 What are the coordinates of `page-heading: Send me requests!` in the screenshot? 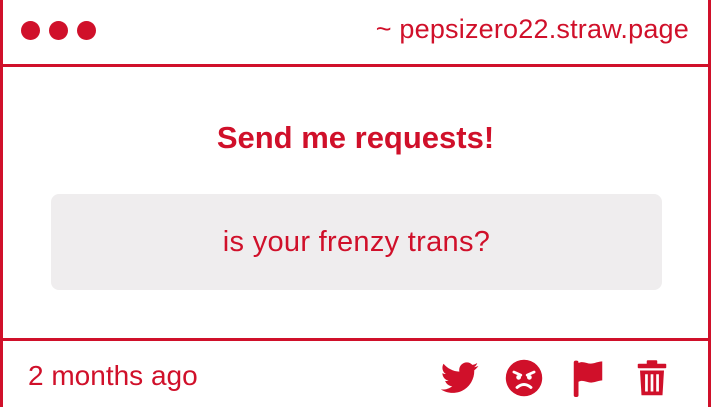 It's located at (355, 137).